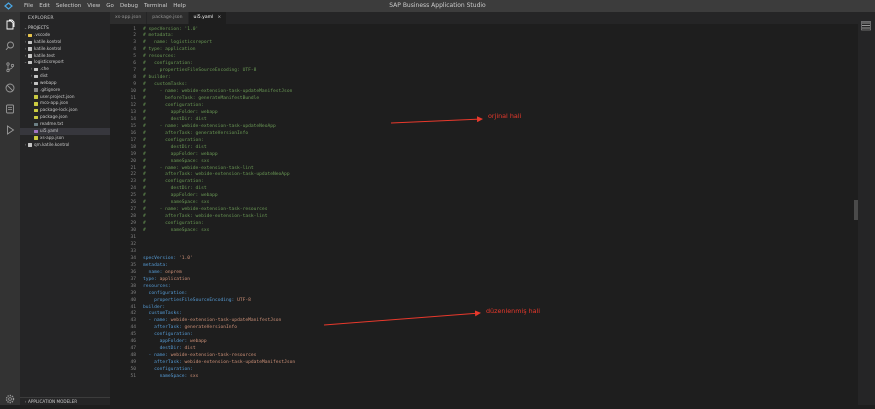  What do you see at coordinates (155, 6) in the screenshot?
I see `menu-terminal: Terminal` at bounding box center [155, 6].